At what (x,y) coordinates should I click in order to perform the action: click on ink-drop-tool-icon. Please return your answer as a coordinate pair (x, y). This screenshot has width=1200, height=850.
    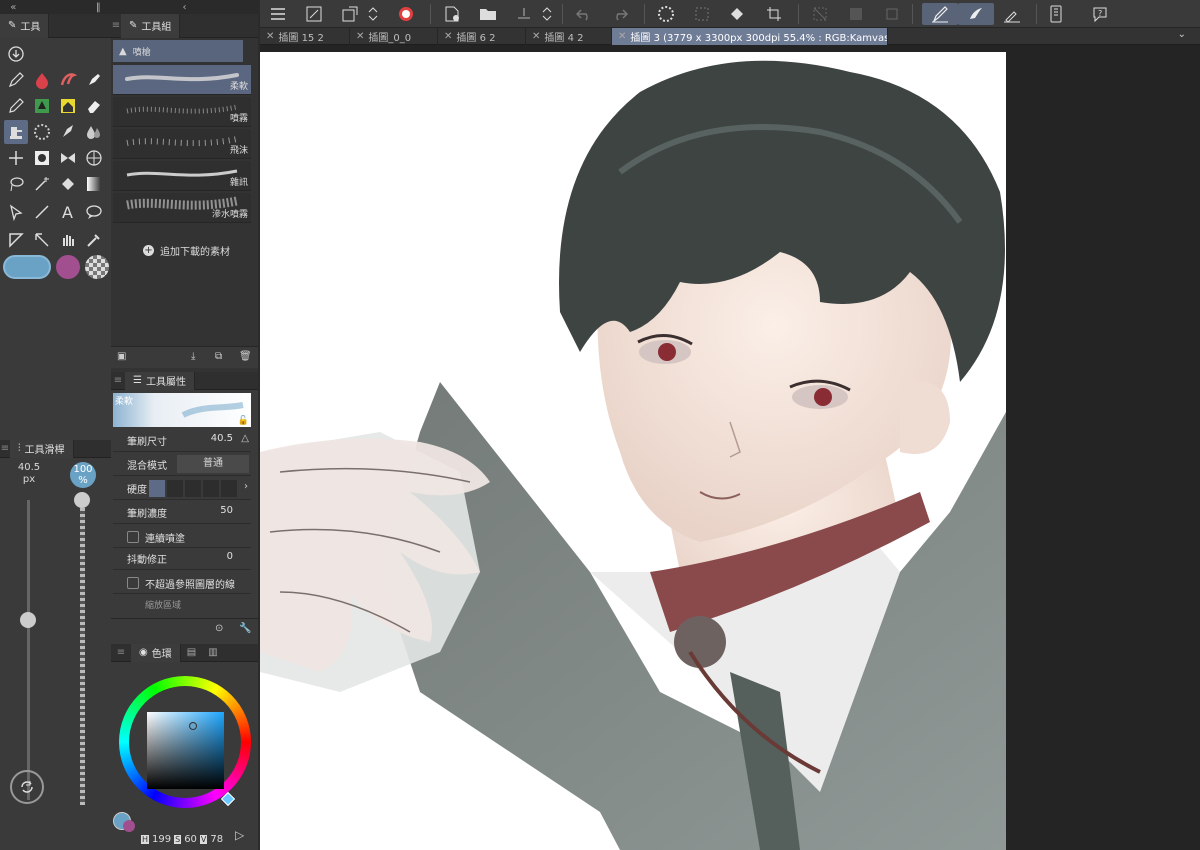
    Looking at the image, I should click on (42, 80).